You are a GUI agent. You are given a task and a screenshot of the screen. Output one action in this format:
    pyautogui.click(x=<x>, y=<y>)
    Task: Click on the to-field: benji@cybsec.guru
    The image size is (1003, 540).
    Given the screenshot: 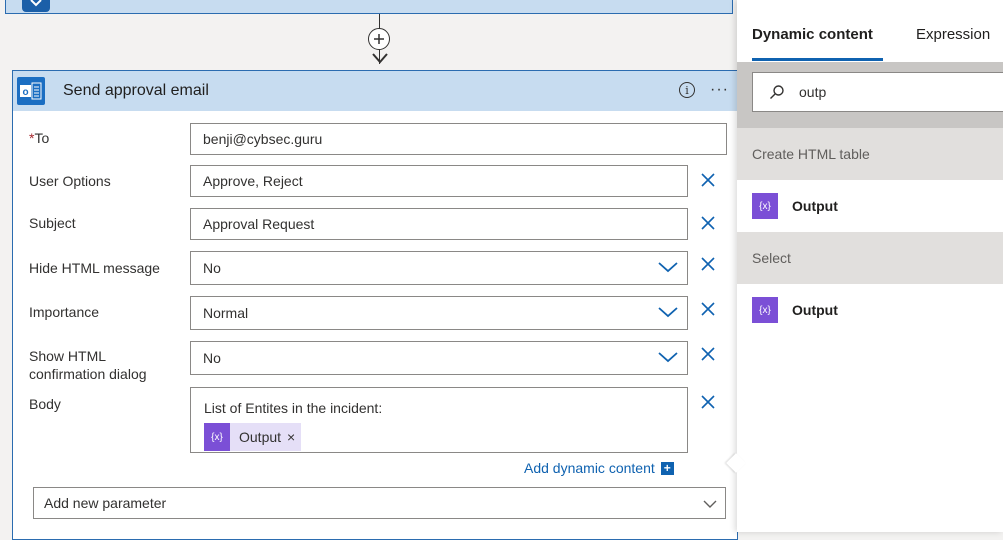 What is the action you would take?
    pyautogui.click(x=458, y=139)
    